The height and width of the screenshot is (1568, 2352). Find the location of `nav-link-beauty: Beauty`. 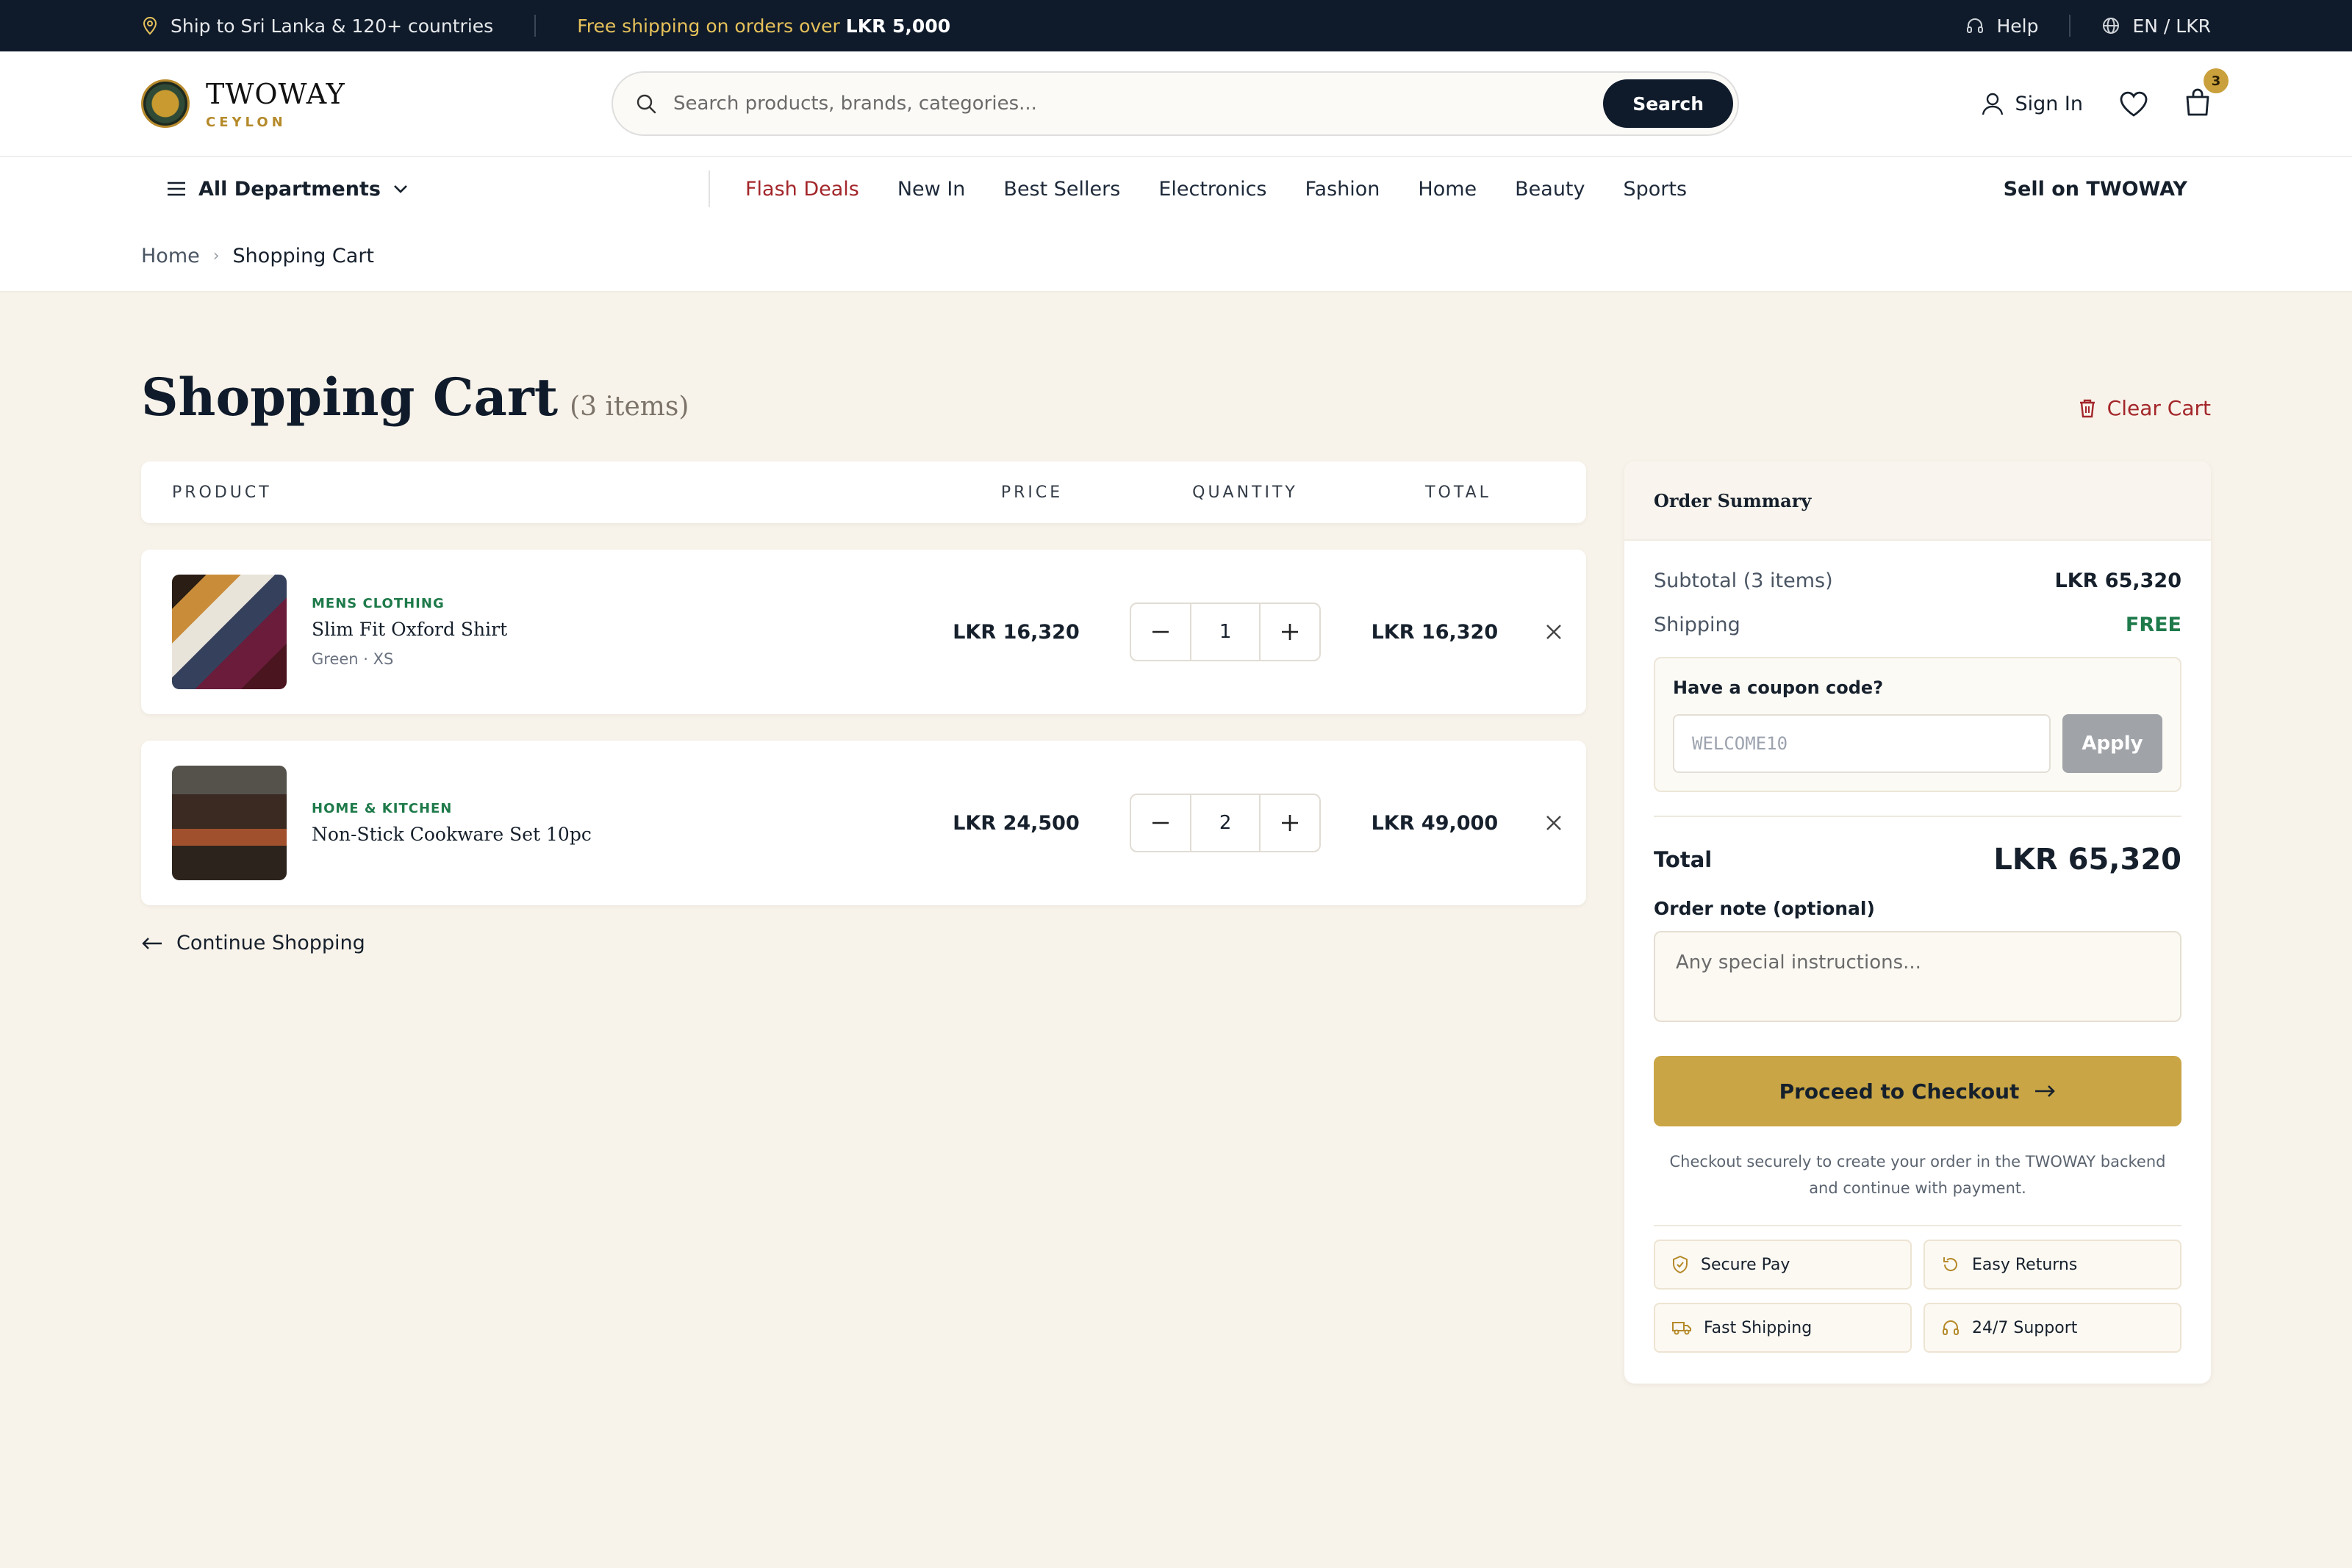

nav-link-beauty: Beauty is located at coordinates (1550, 190).